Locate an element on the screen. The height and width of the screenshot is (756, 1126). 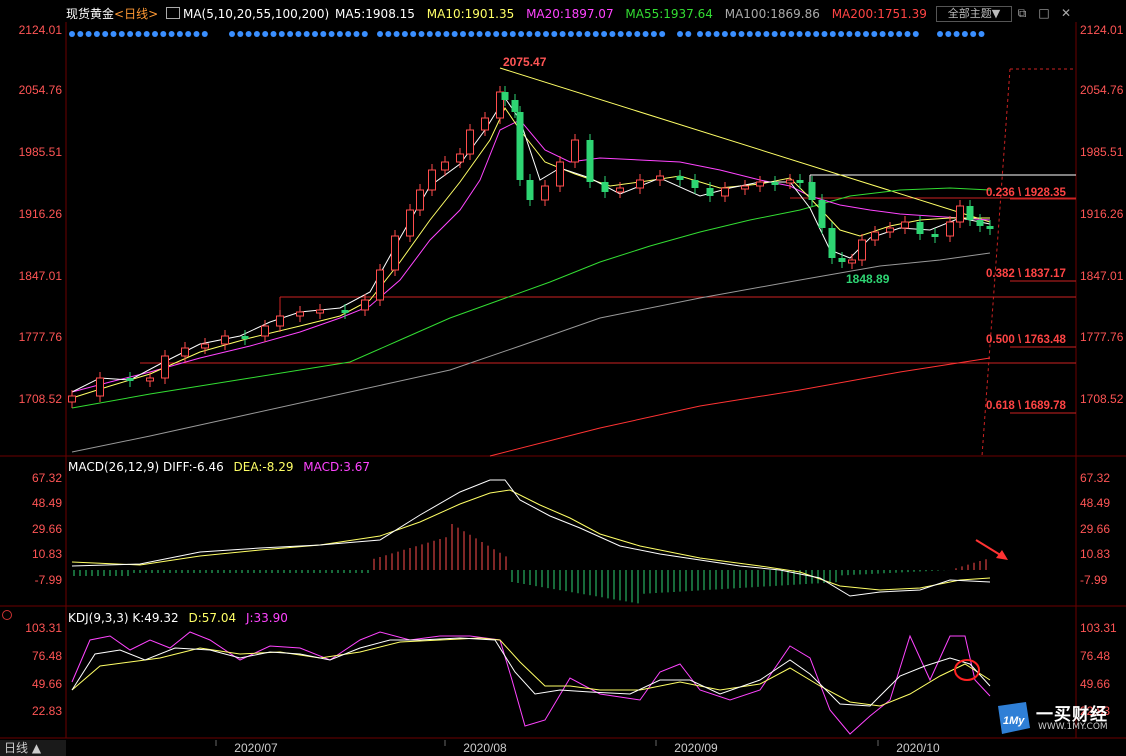
macd-tick-left: 48.49 is located at coordinates (47, 503).